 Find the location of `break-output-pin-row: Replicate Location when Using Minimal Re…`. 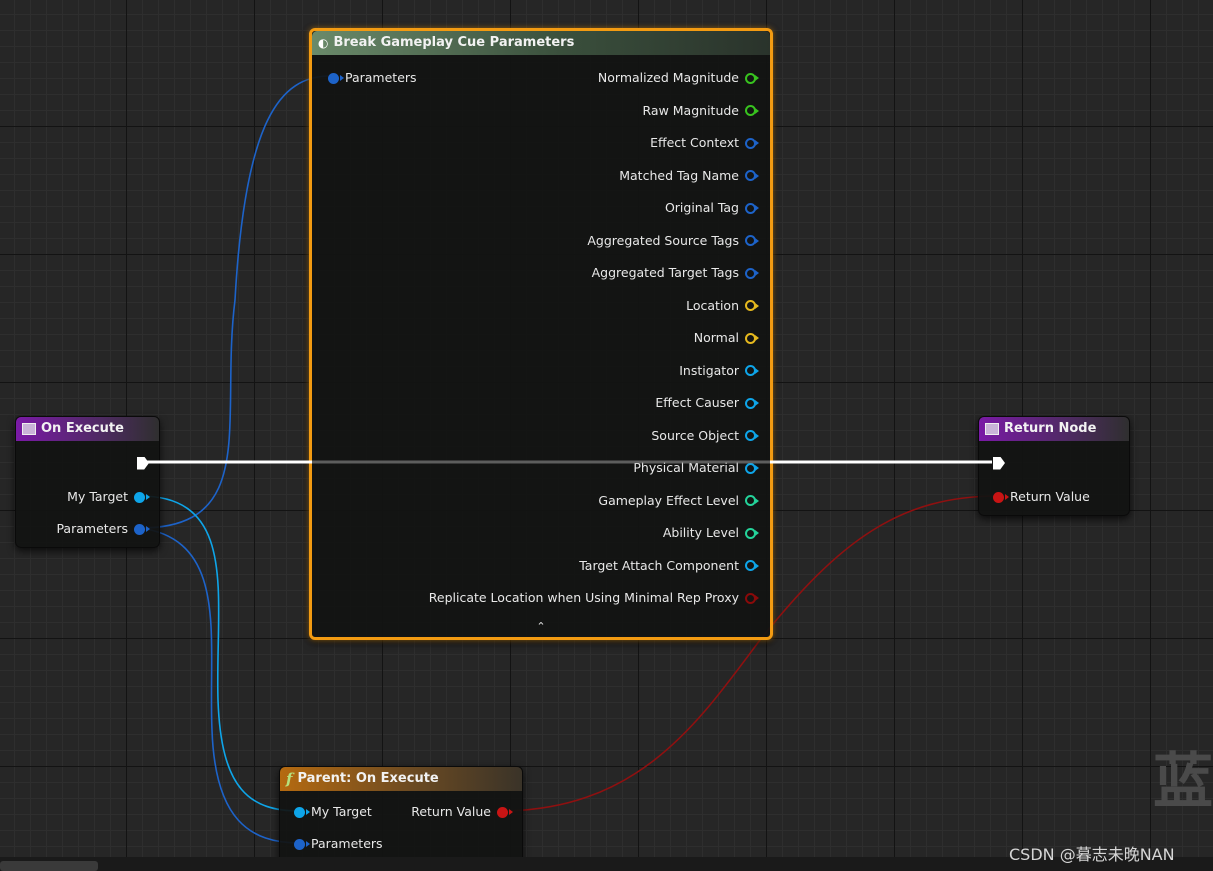

break-output-pin-row: Replicate Location when Using Minimal Re… is located at coordinates (593, 598).